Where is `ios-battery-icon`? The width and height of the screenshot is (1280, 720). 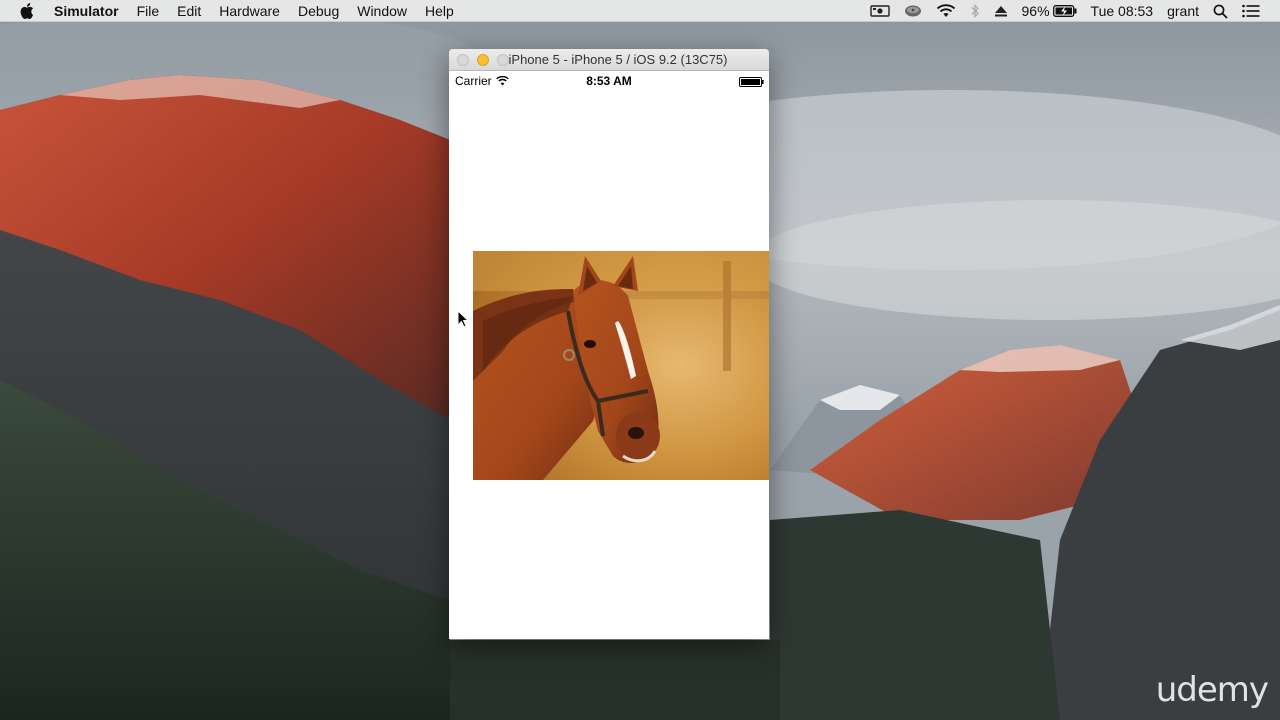
ios-battery-icon is located at coordinates (751, 83).